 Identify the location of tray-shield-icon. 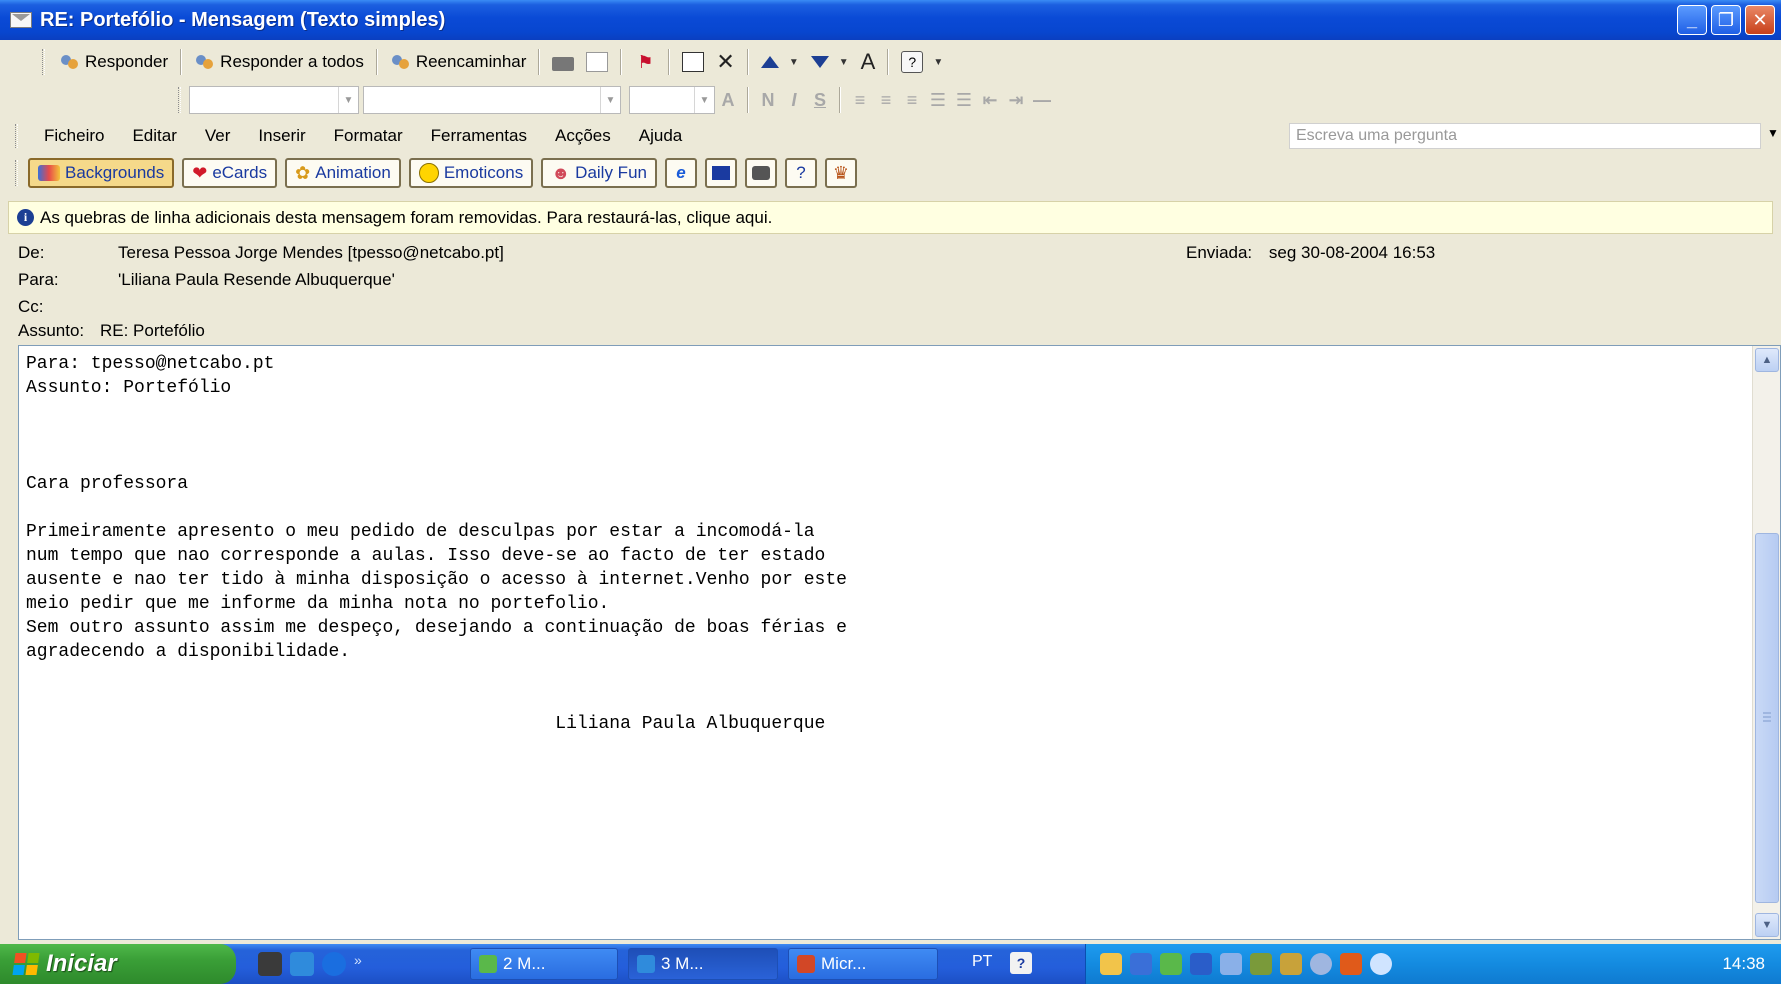
(1291, 964).